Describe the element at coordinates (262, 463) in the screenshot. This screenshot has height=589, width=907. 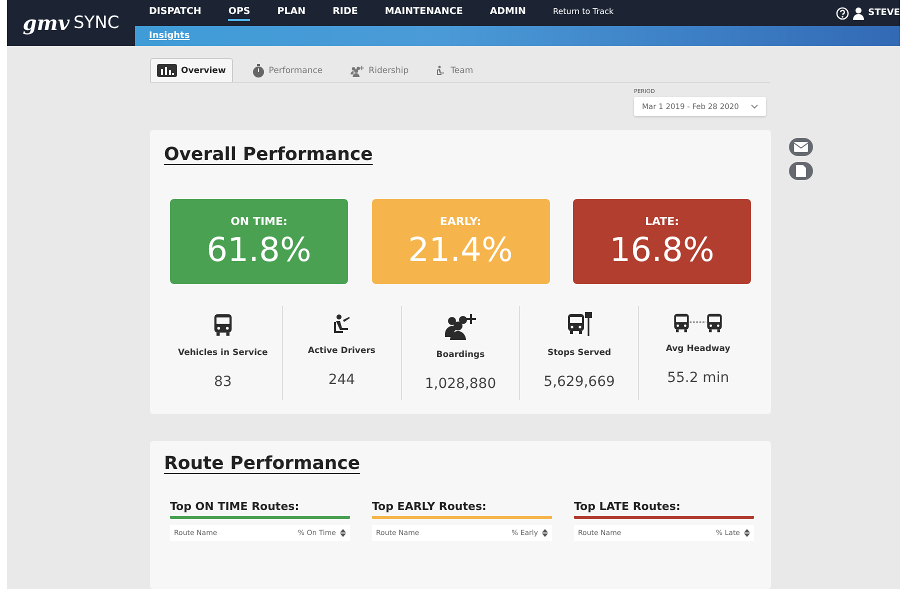
I see `card-title: Route Performance` at that location.